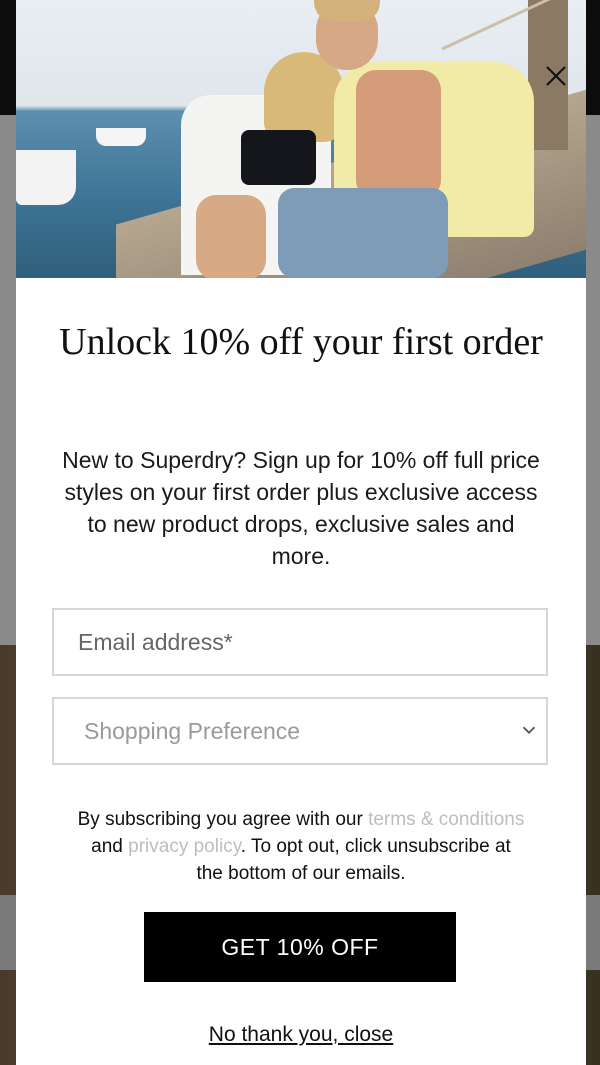 The image size is (600, 1065). Describe the element at coordinates (184, 846) in the screenshot. I see `privacy-link: privacy policy` at that location.